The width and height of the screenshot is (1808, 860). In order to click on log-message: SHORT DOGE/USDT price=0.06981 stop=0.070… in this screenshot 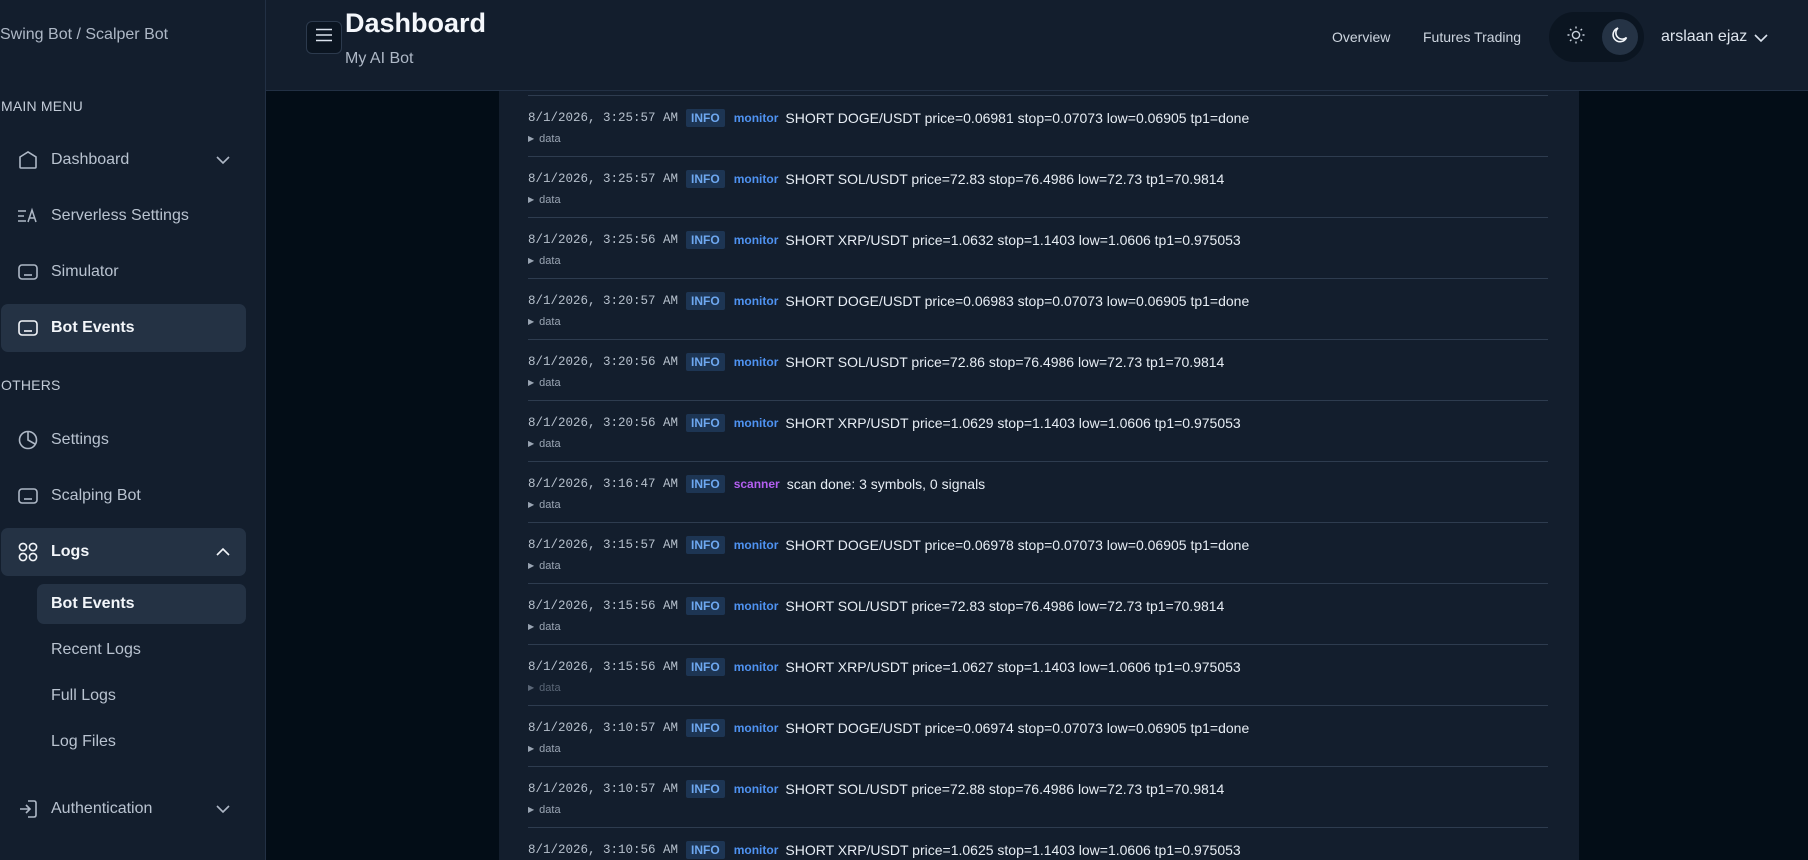, I will do `click(1017, 118)`.